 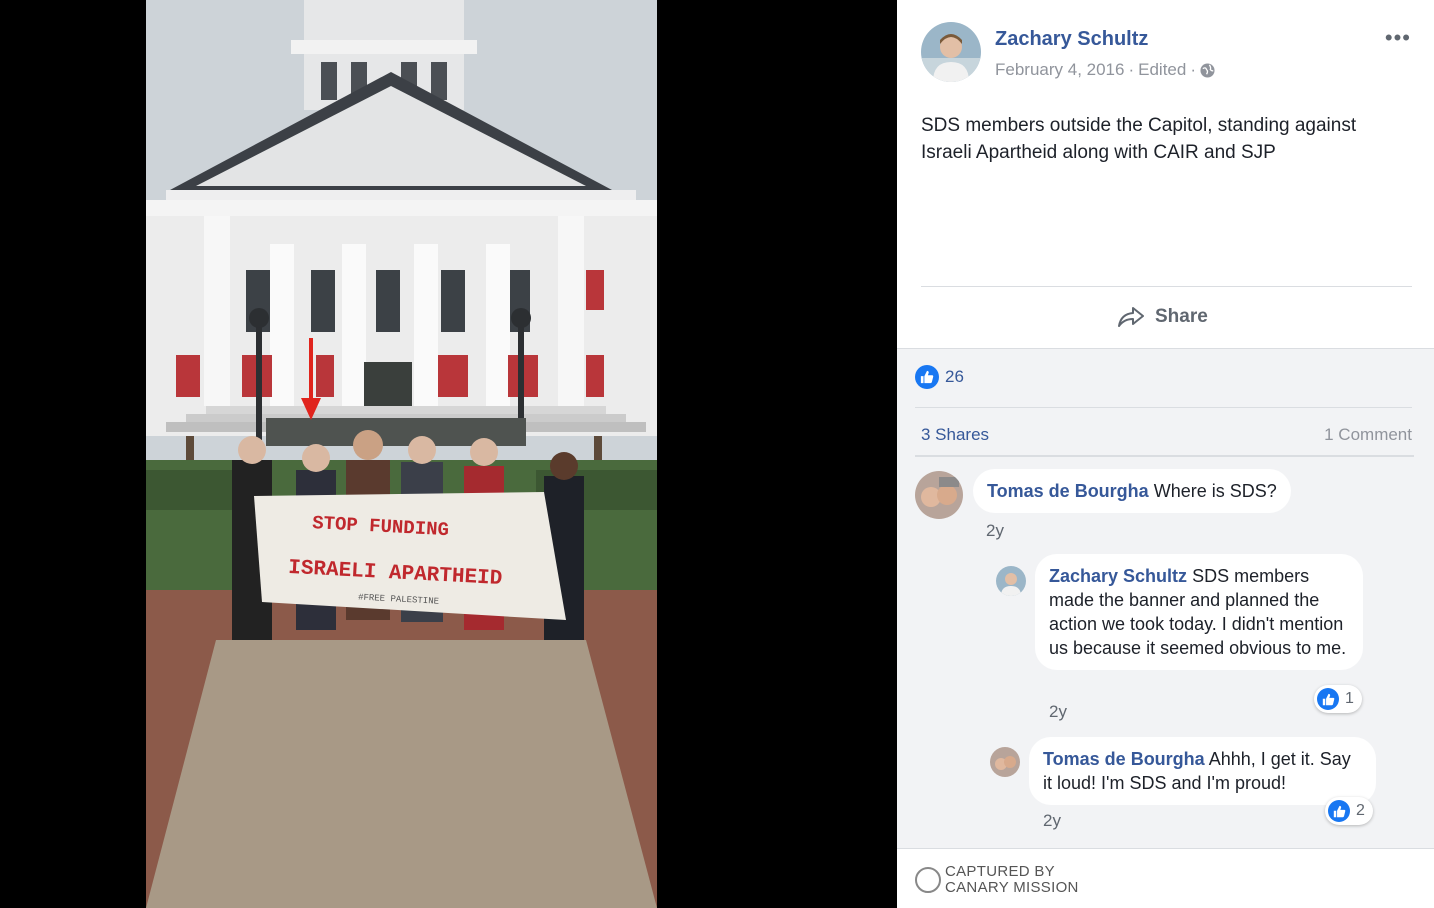 What do you see at coordinates (1398, 38) in the screenshot?
I see `more-options-button: •••` at bounding box center [1398, 38].